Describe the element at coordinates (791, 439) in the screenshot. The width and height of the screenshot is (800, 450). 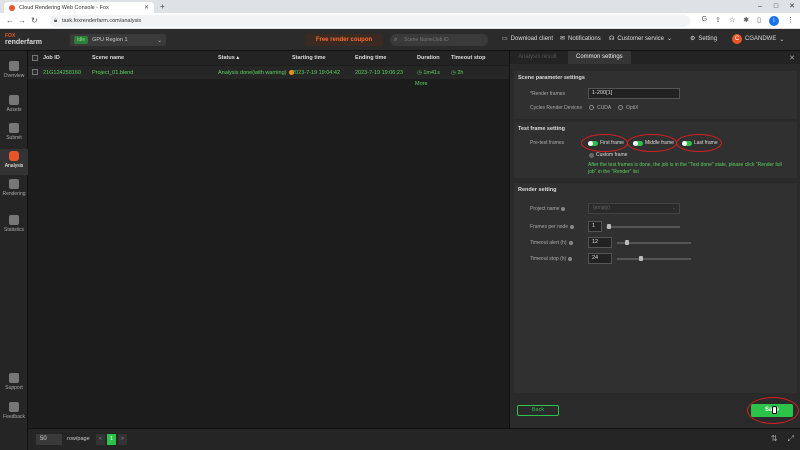
I see `expand-icon: ⤢` at that location.